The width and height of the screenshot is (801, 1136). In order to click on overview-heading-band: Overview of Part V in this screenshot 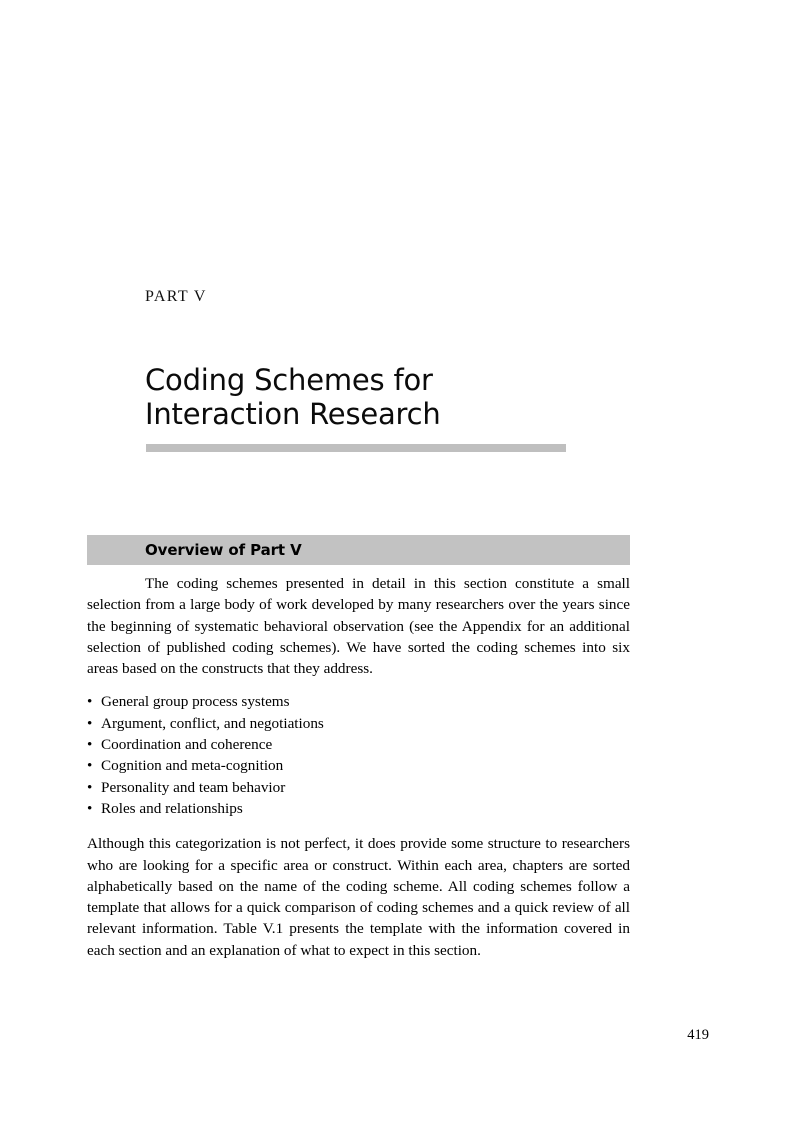, I will do `click(358, 550)`.